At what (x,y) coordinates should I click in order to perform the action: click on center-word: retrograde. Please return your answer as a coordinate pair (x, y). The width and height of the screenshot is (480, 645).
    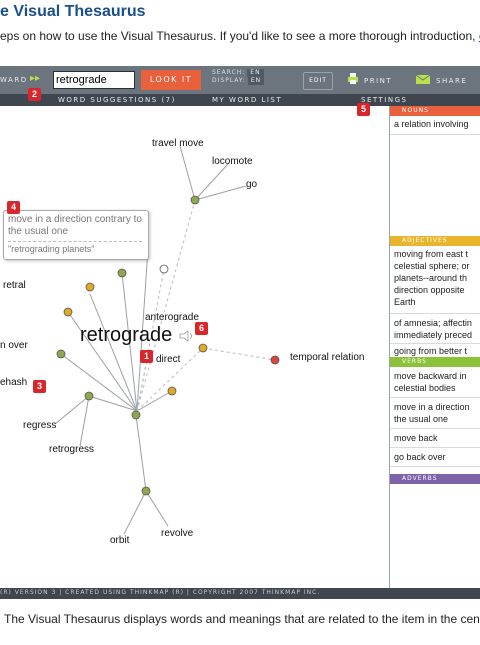
    Looking at the image, I should click on (126, 335).